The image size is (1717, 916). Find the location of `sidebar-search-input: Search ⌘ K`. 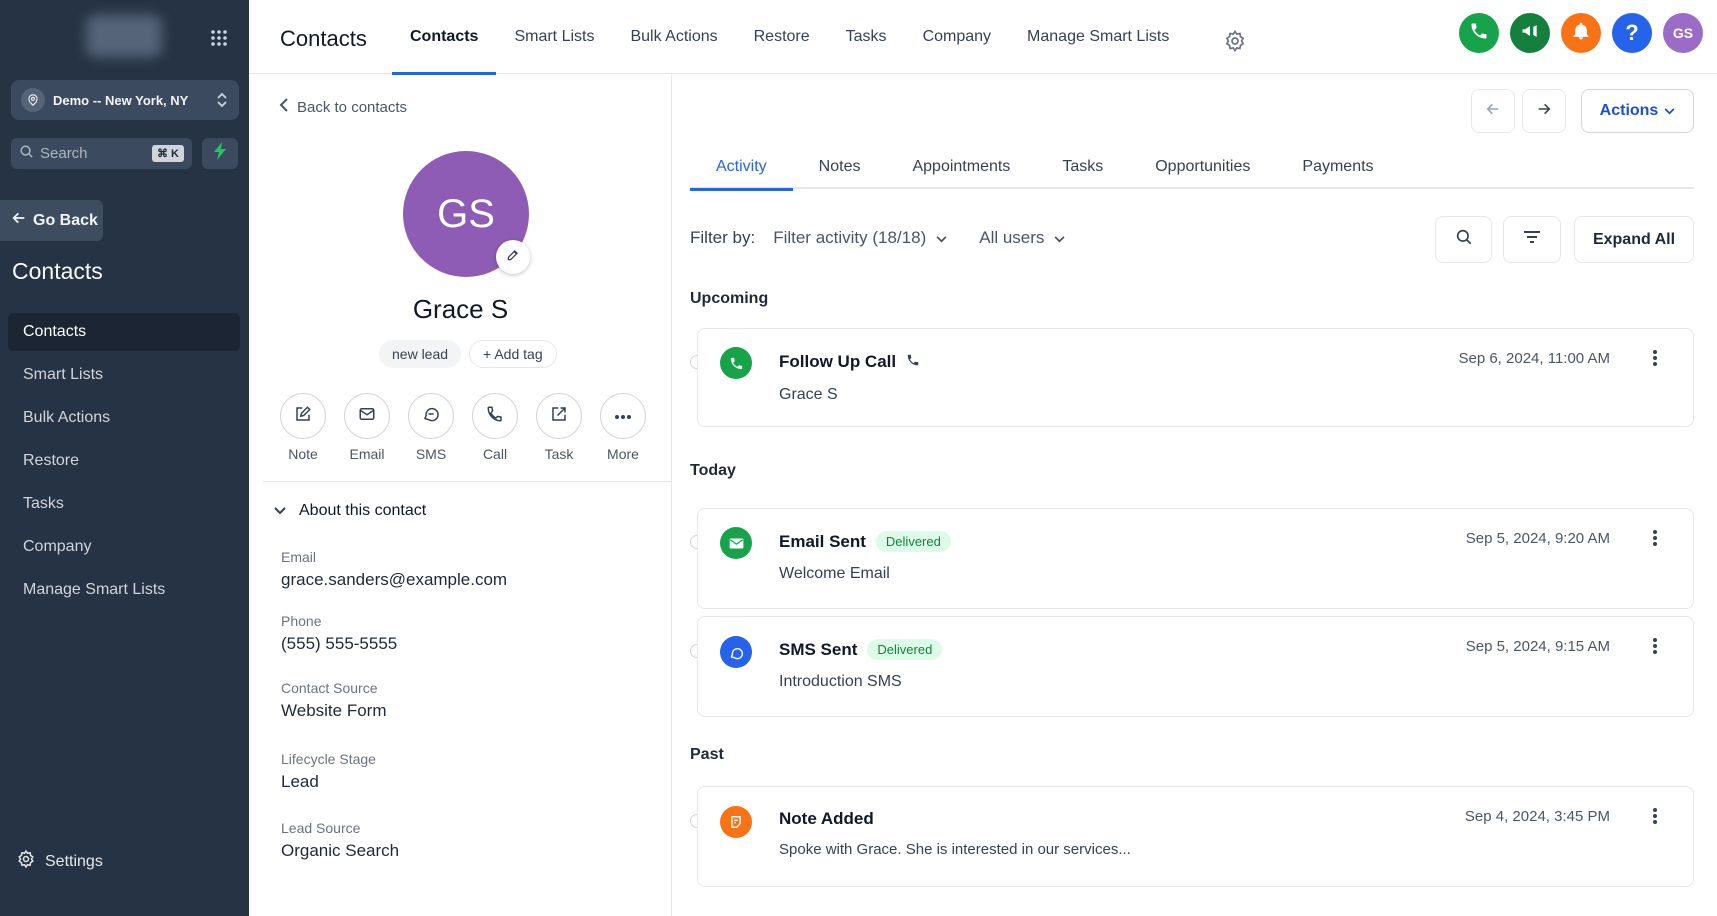

sidebar-search-input: Search ⌘ K is located at coordinates (101, 153).